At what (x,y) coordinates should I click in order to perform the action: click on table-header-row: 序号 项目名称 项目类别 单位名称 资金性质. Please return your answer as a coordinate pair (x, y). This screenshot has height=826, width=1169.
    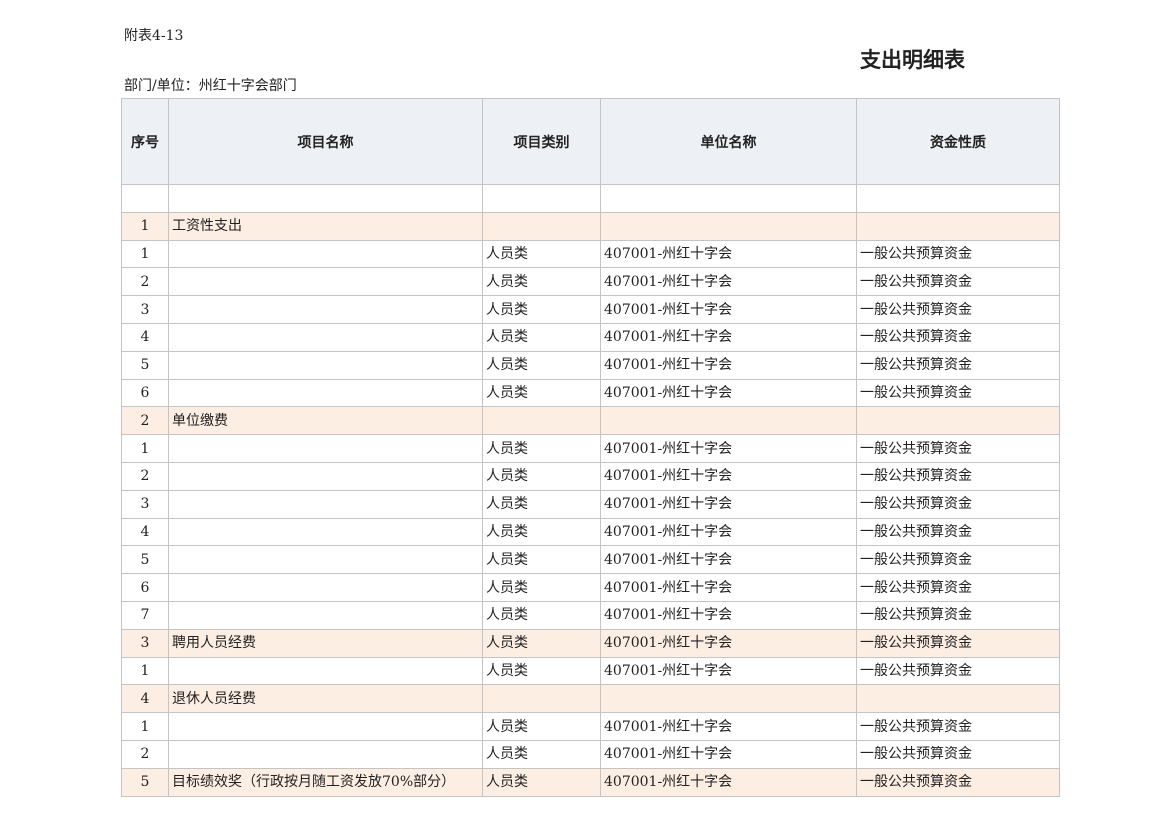
    Looking at the image, I should click on (590, 141).